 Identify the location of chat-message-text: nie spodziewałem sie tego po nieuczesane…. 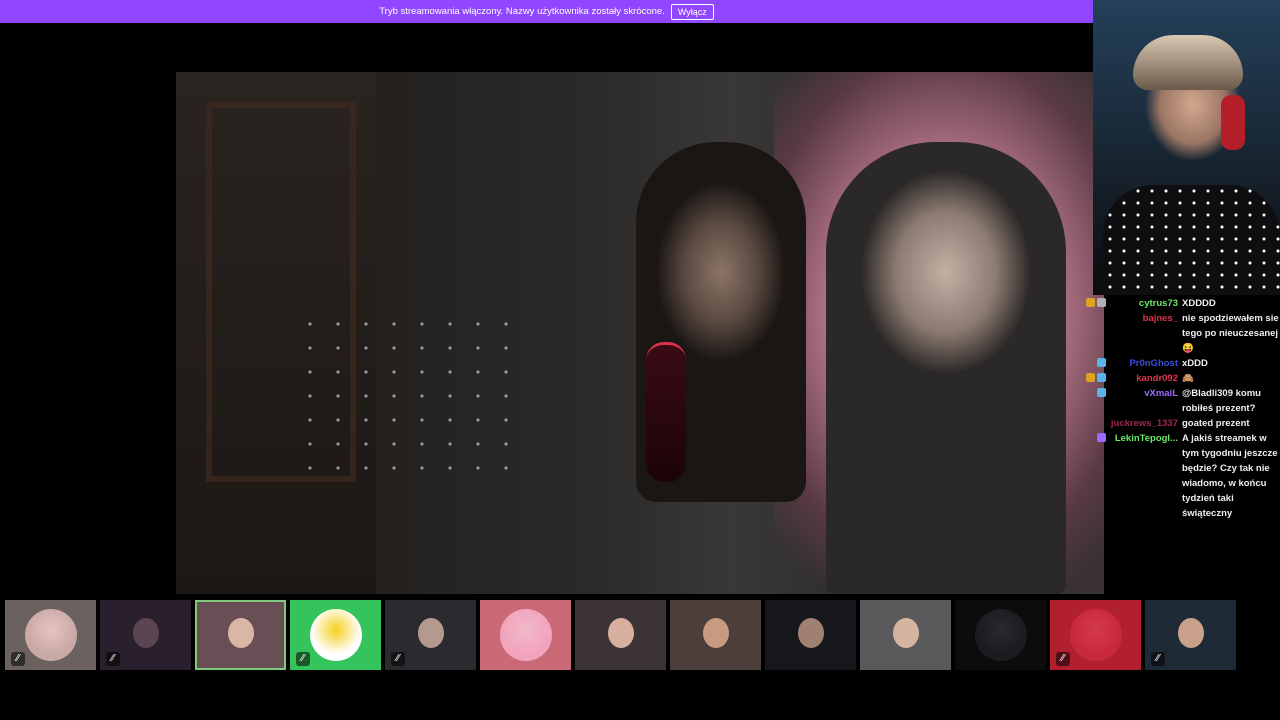
(1230, 333).